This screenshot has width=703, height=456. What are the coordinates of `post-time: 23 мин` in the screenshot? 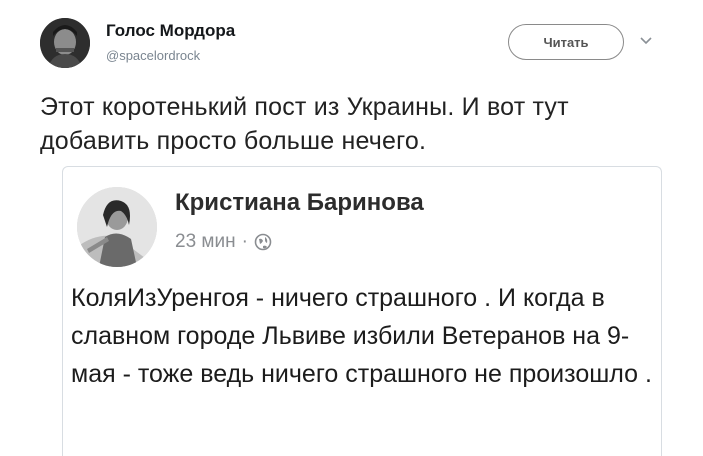 It's located at (205, 241).